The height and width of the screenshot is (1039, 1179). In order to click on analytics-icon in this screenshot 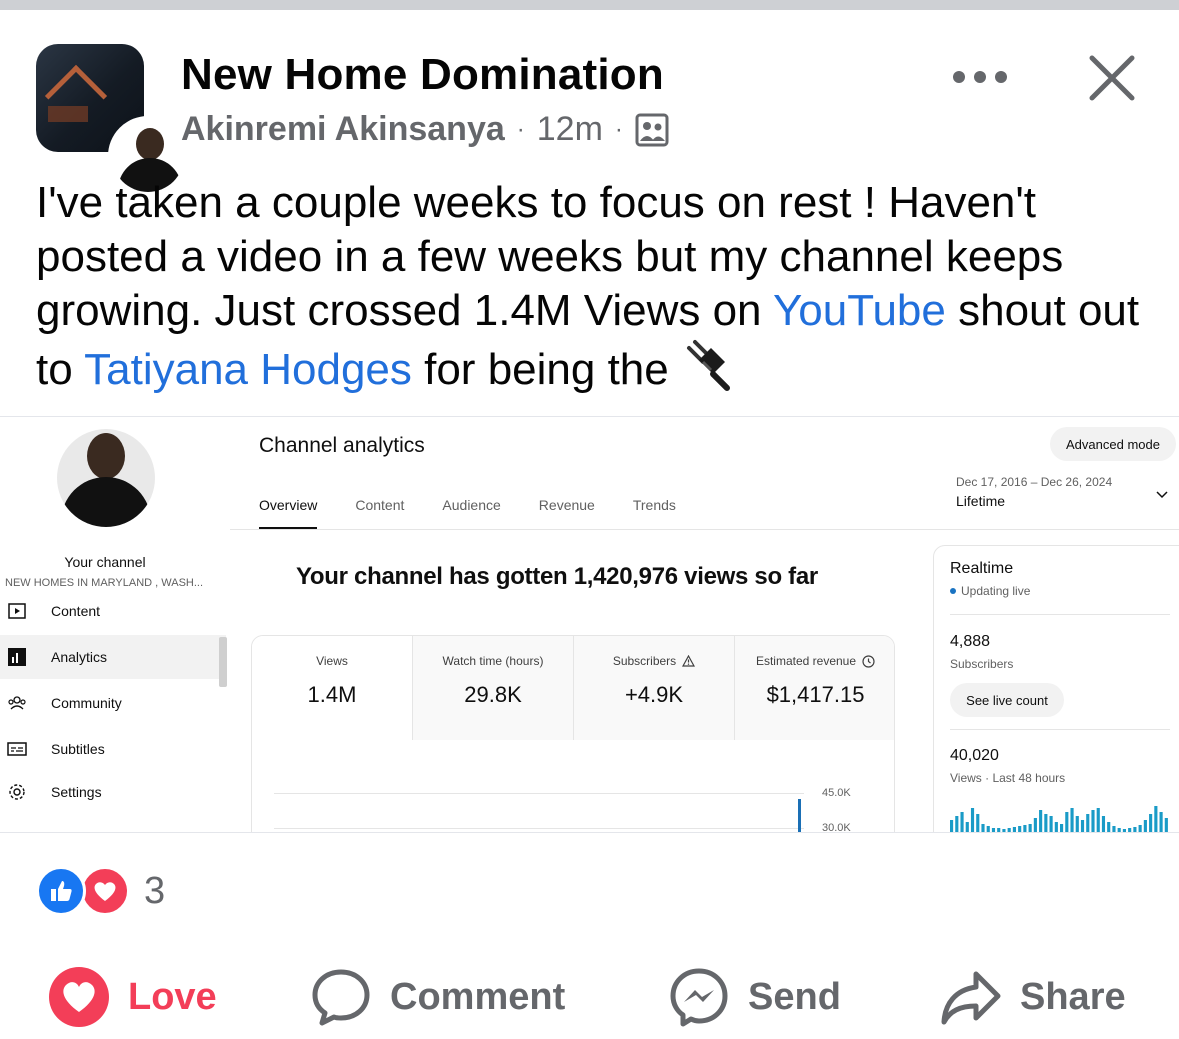, I will do `click(17, 657)`.